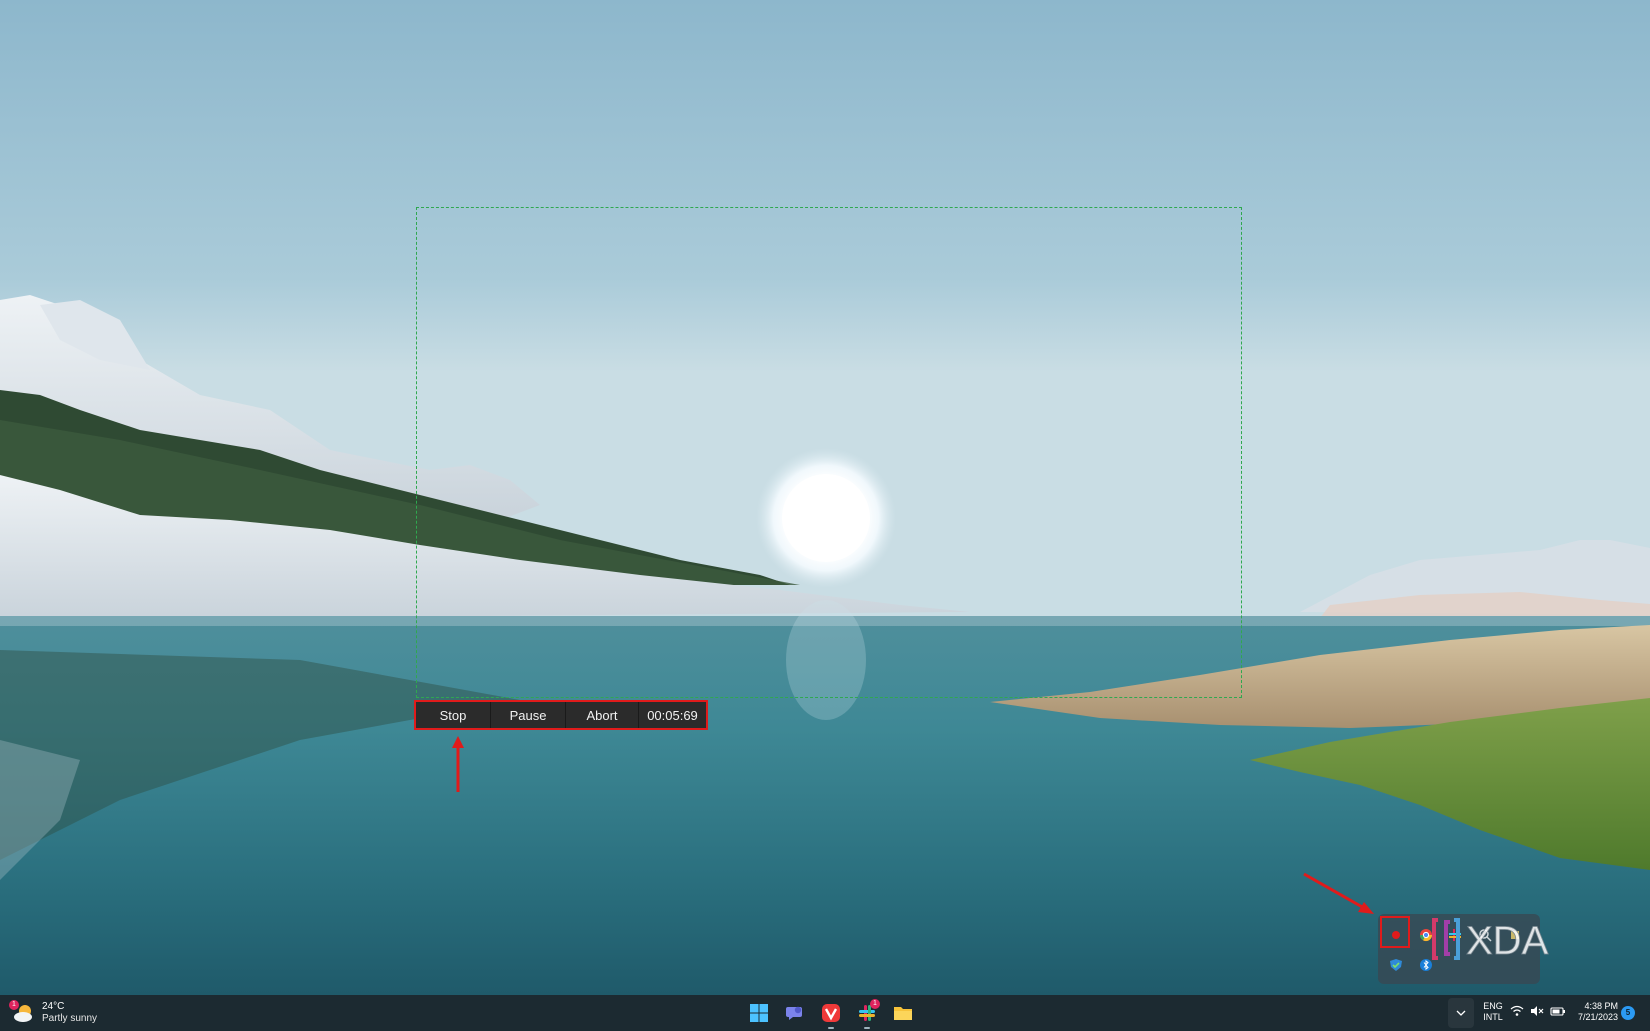  I want to click on weather-badge: 1, so click(14, 1005).